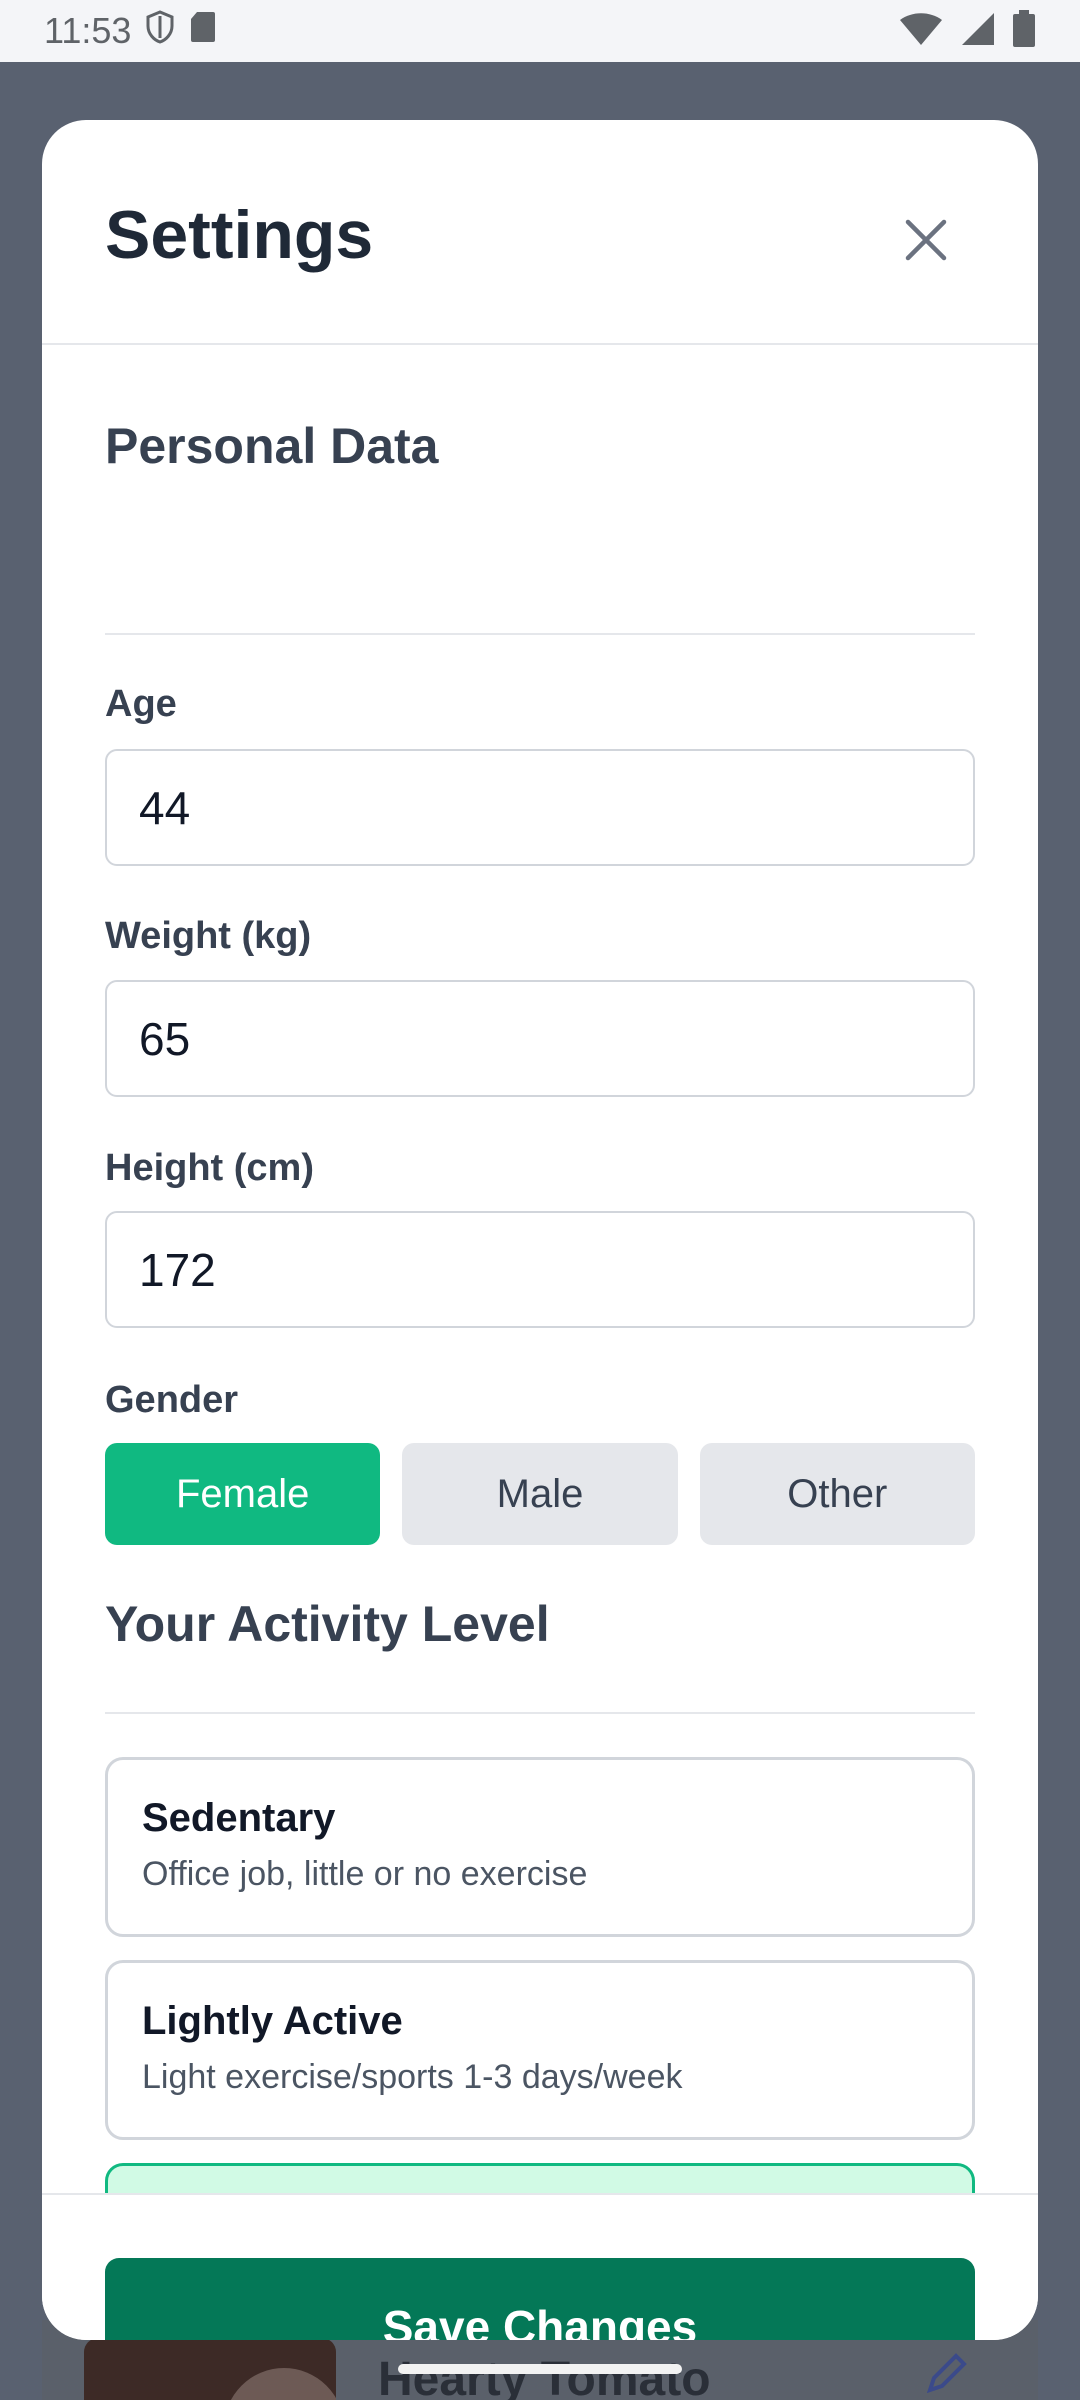 The image size is (1080, 2400). What do you see at coordinates (921, 31) in the screenshot?
I see `wifi-icon` at bounding box center [921, 31].